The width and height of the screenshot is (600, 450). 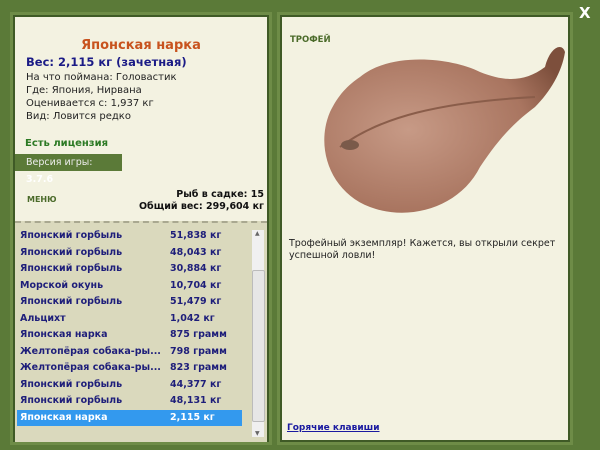 I want to click on fish-name: Альцихт, so click(x=43, y=318).